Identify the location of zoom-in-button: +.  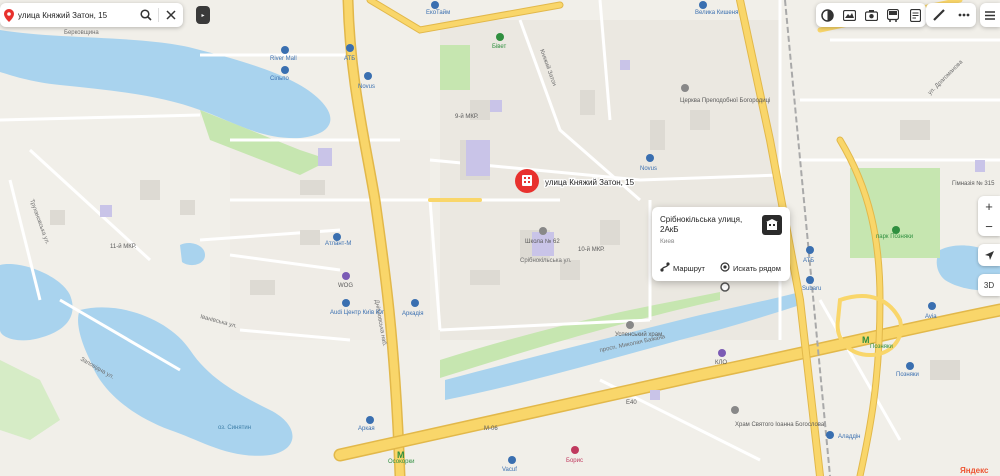
(989, 206).